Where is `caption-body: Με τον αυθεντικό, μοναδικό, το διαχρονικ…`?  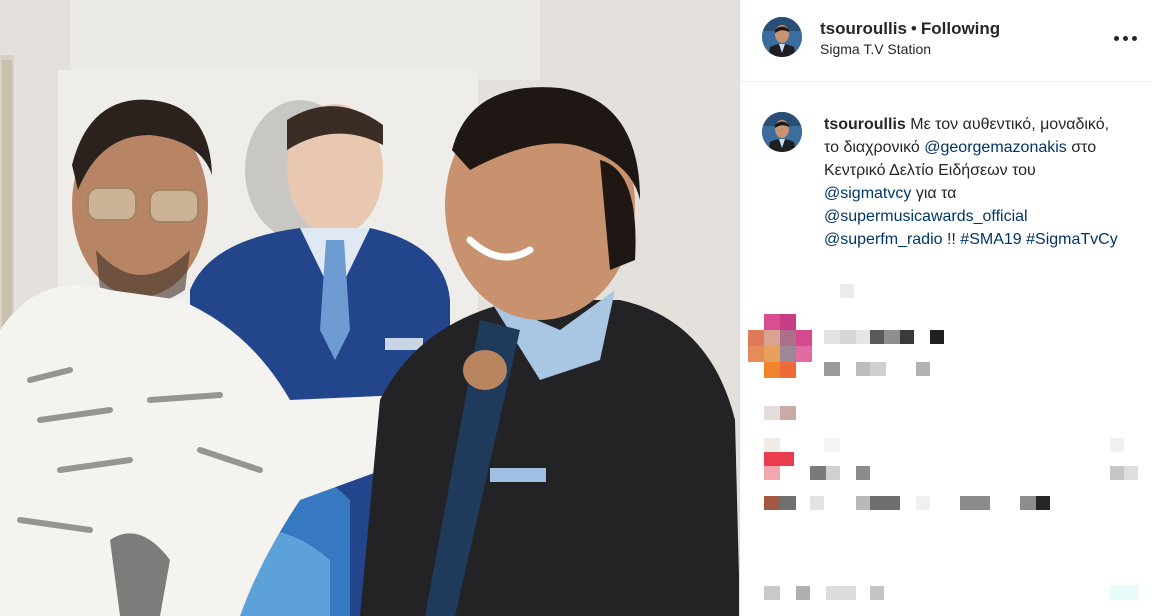 caption-body: Με τον αυθεντικό, μοναδικό, το διαχρονικ… is located at coordinates (971, 182).